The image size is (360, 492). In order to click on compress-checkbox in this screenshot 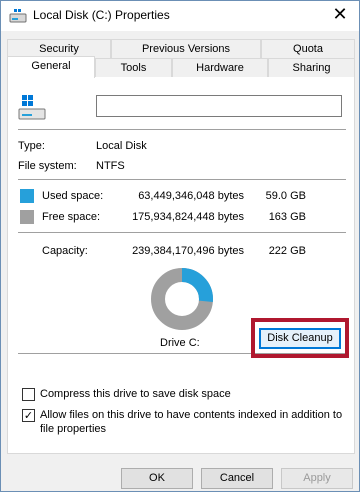, I will do `click(28, 394)`.